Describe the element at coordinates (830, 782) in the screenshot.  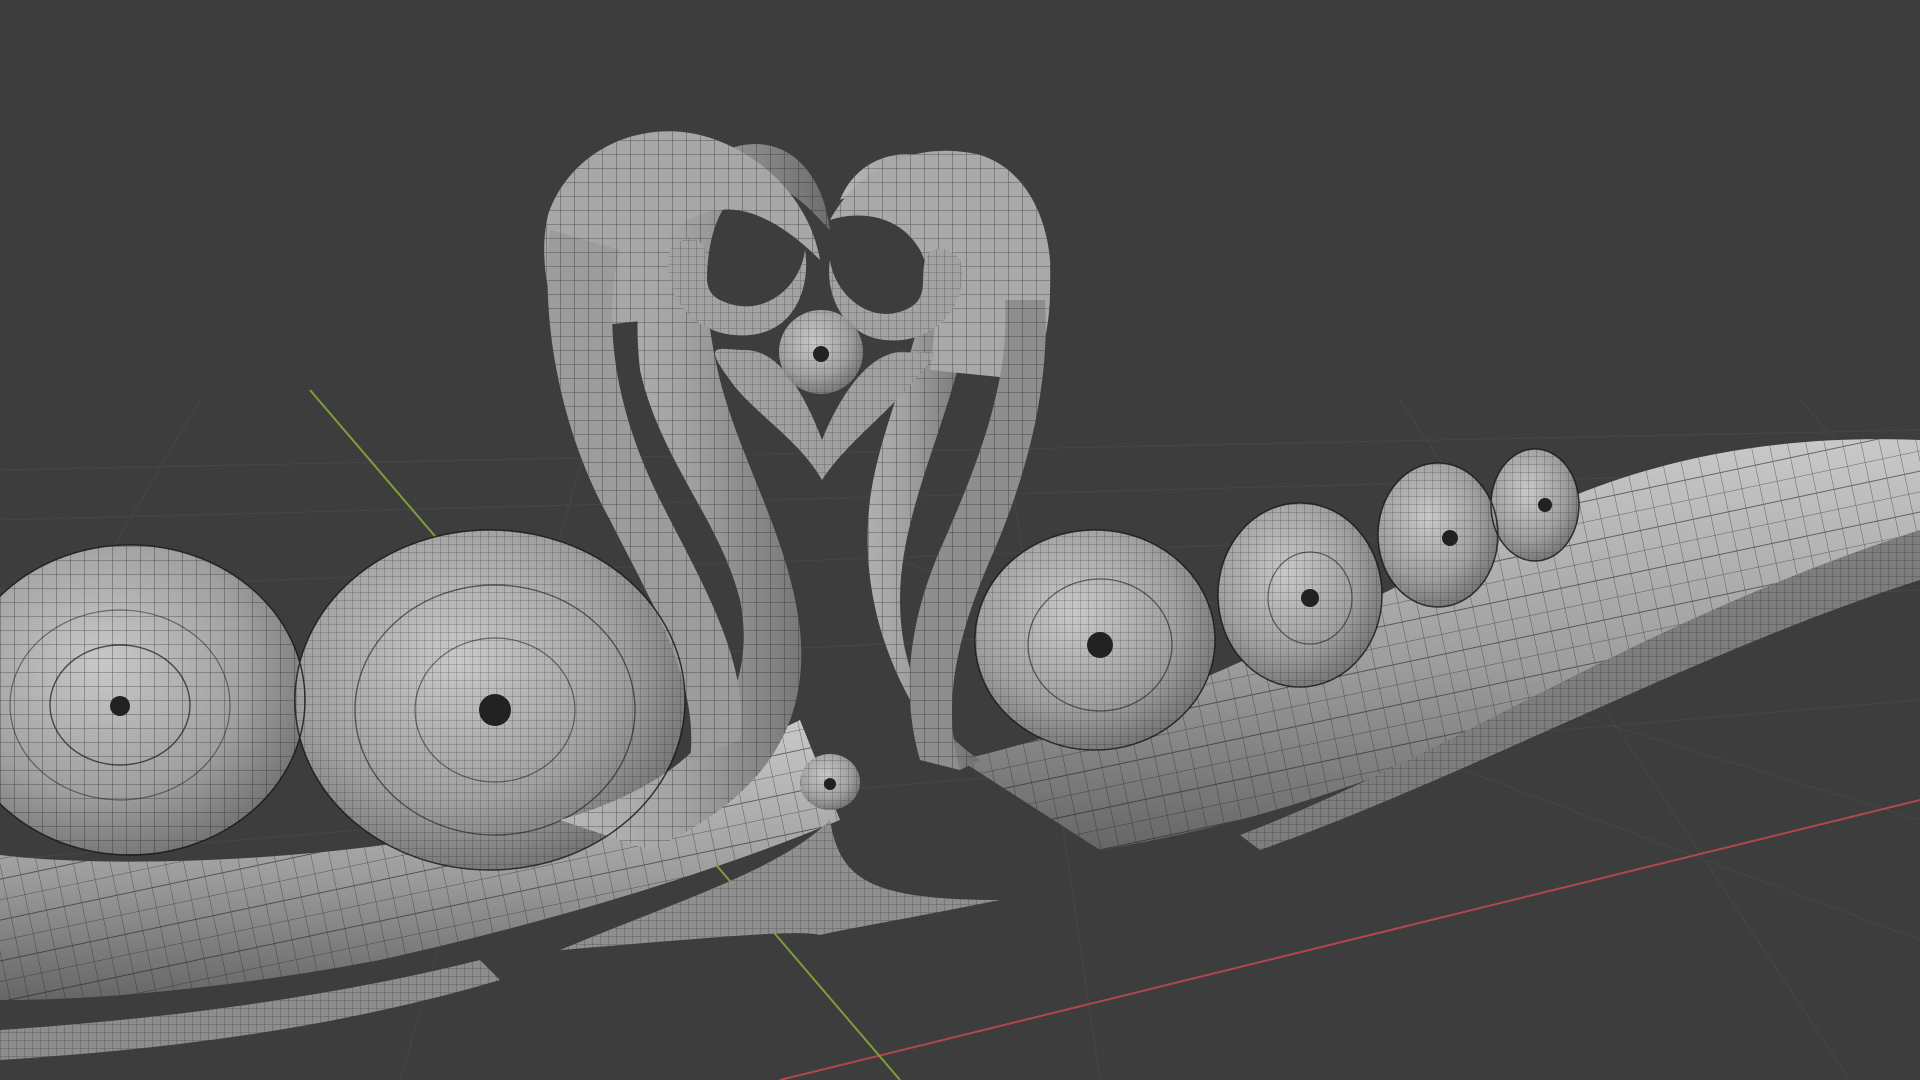
I see `center-bead-bottom` at that location.